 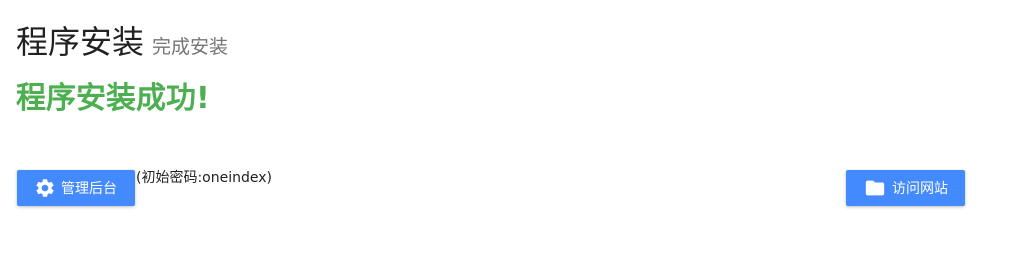 I want to click on gear-icon, so click(x=45, y=188).